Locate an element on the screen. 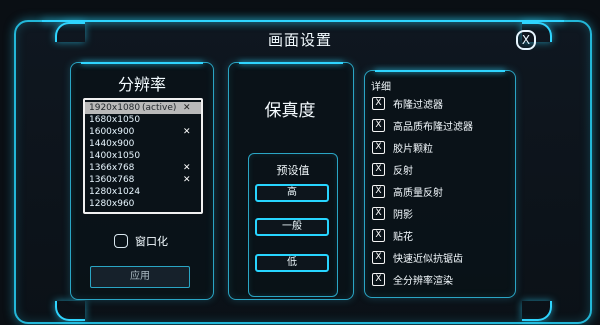 This screenshot has width=600, height=325. preset-title: 预设值 is located at coordinates (293, 170).